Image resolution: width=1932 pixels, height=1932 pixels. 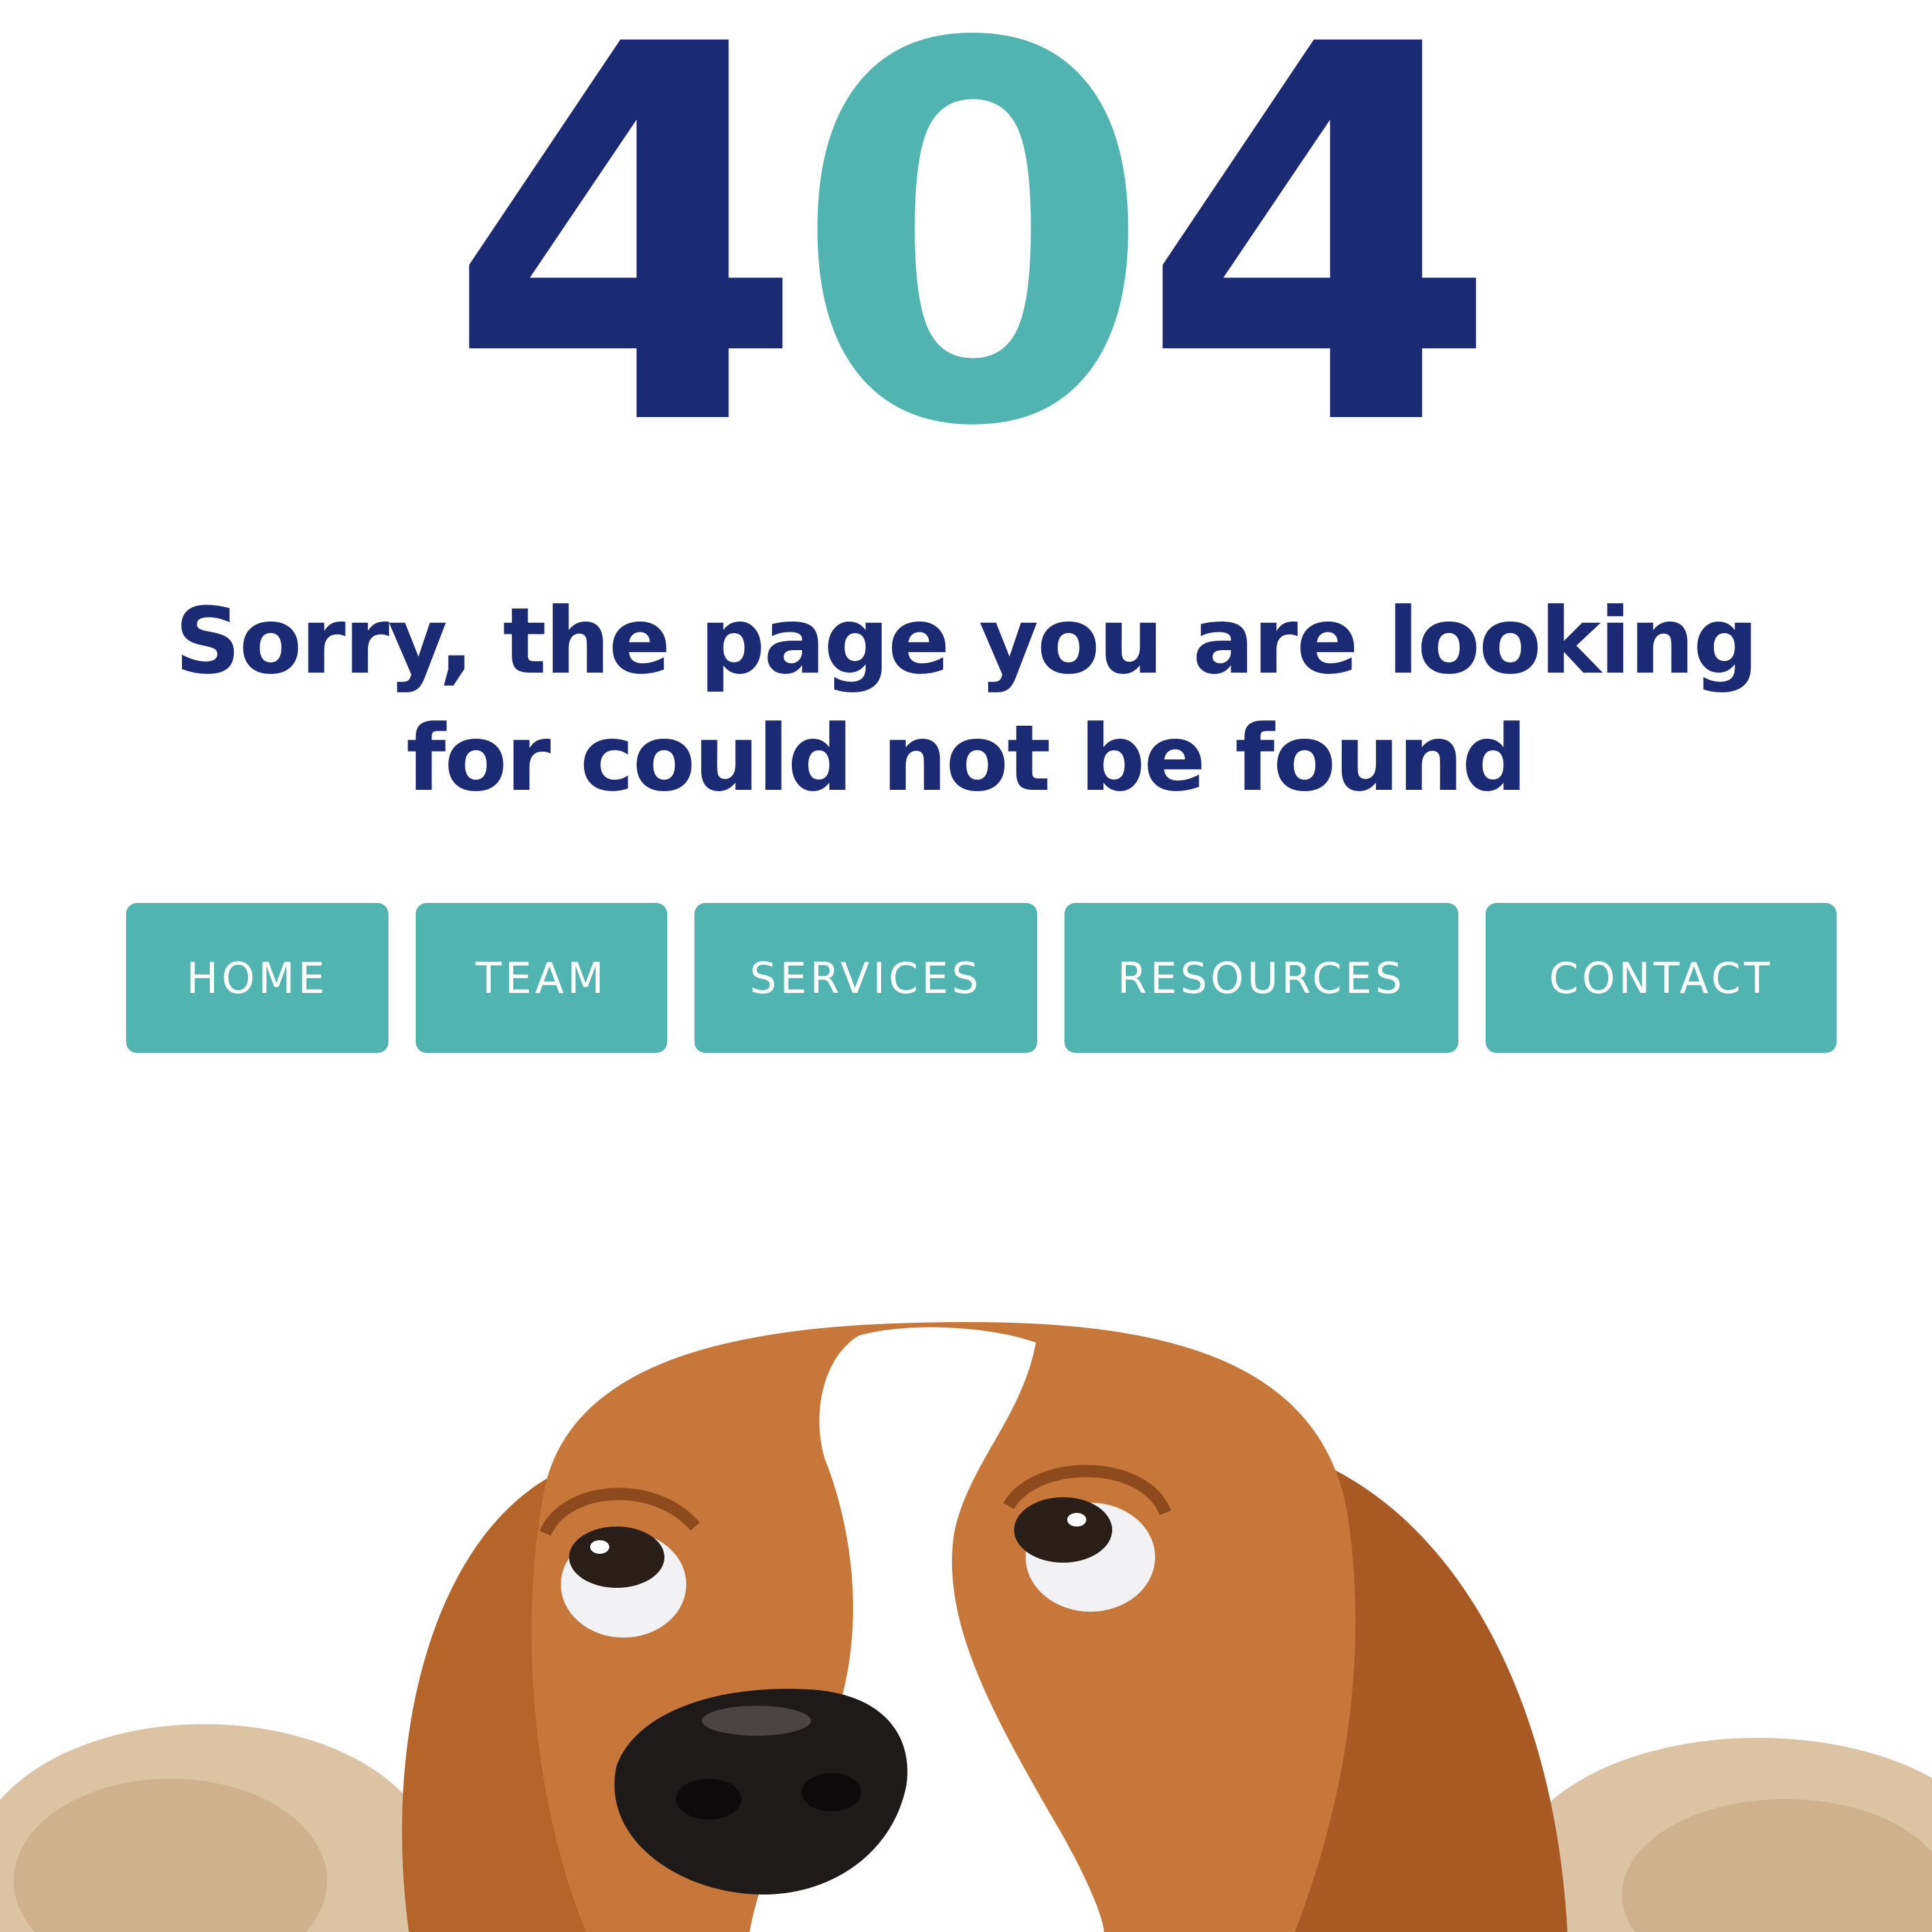 I want to click on error-message-line-1: Sorry, the page you are looking, so click(x=966, y=641).